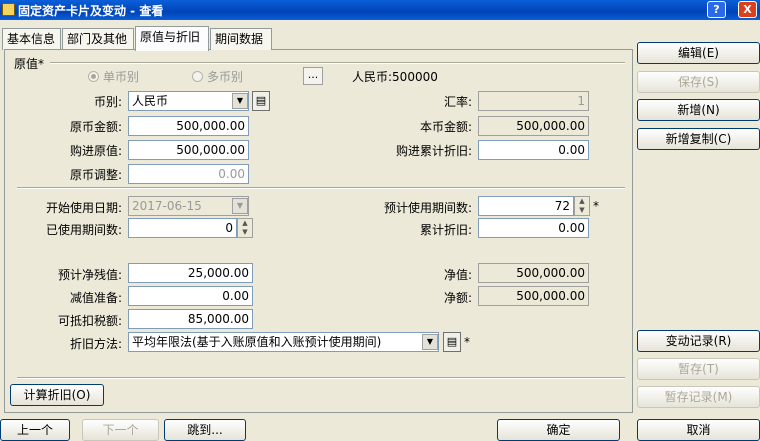 The image size is (760, 441). What do you see at coordinates (91, 11) in the screenshot?
I see `window-title: 固定资产卡片及变动 - 查看` at bounding box center [91, 11].